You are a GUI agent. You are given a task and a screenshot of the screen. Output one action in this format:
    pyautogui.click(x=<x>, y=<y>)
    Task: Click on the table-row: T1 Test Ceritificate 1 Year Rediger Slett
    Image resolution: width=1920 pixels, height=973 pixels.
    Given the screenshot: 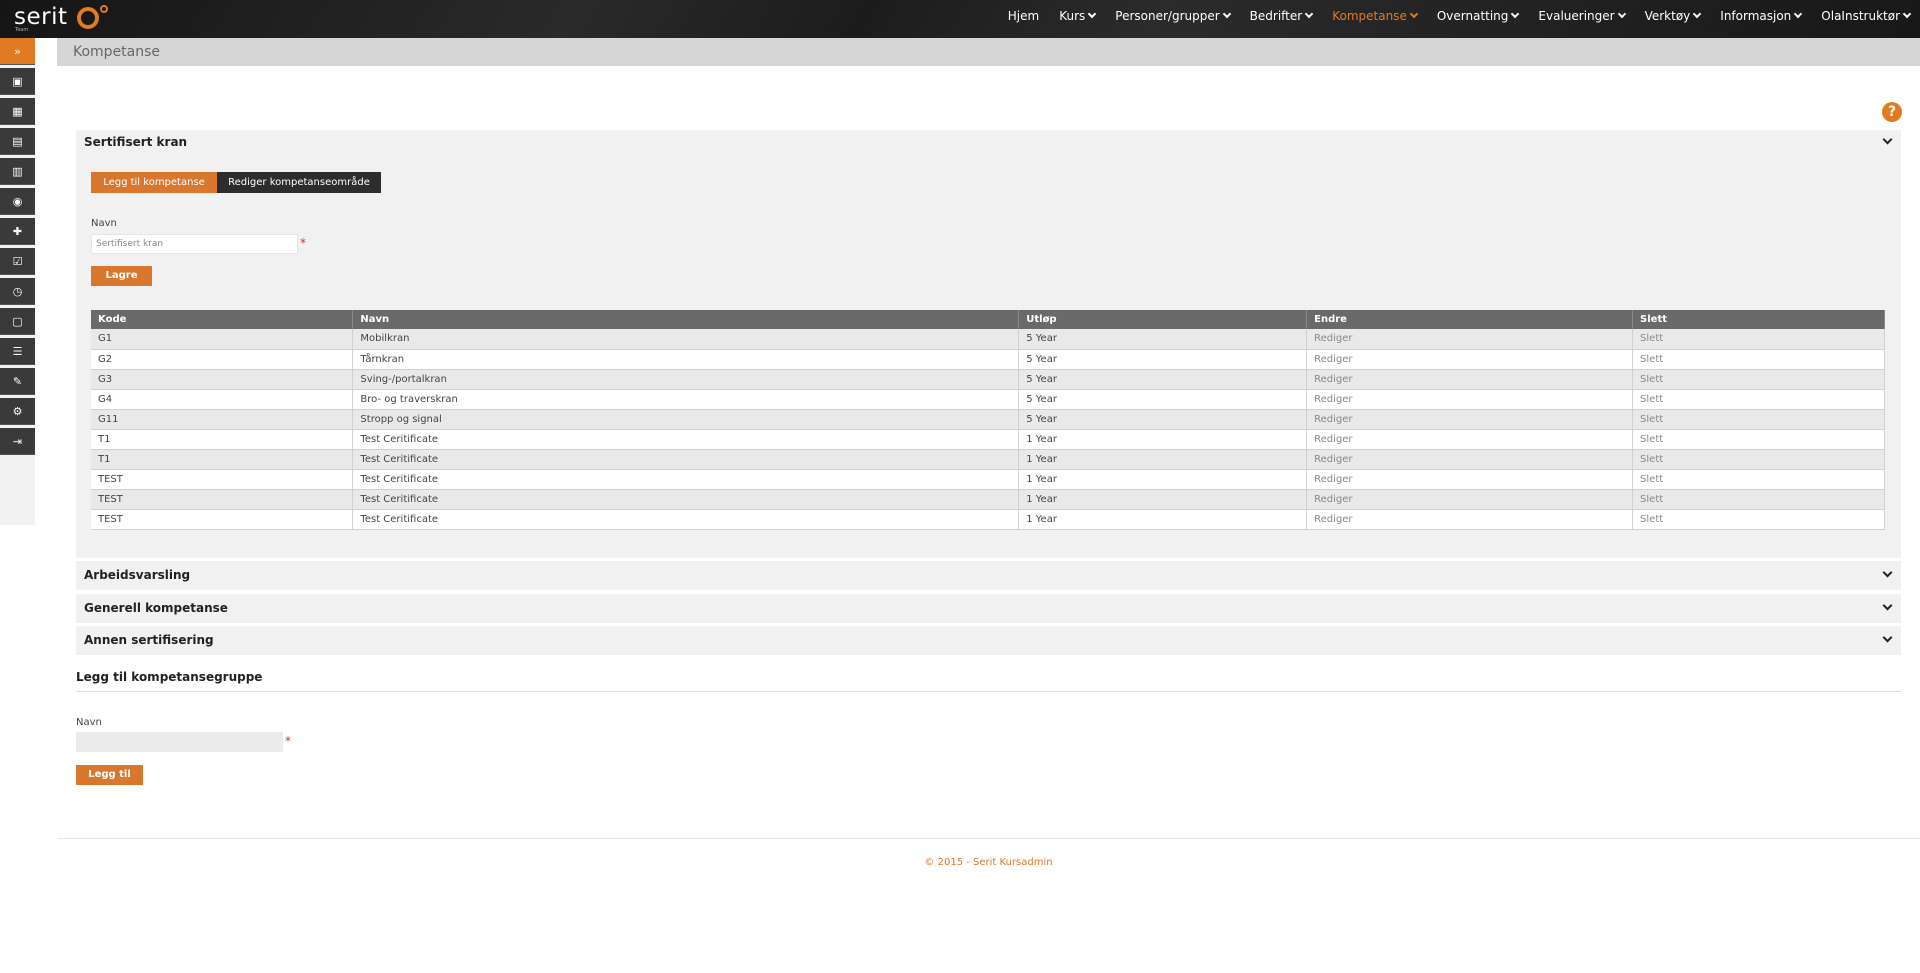 What is the action you would take?
    pyautogui.click(x=988, y=439)
    